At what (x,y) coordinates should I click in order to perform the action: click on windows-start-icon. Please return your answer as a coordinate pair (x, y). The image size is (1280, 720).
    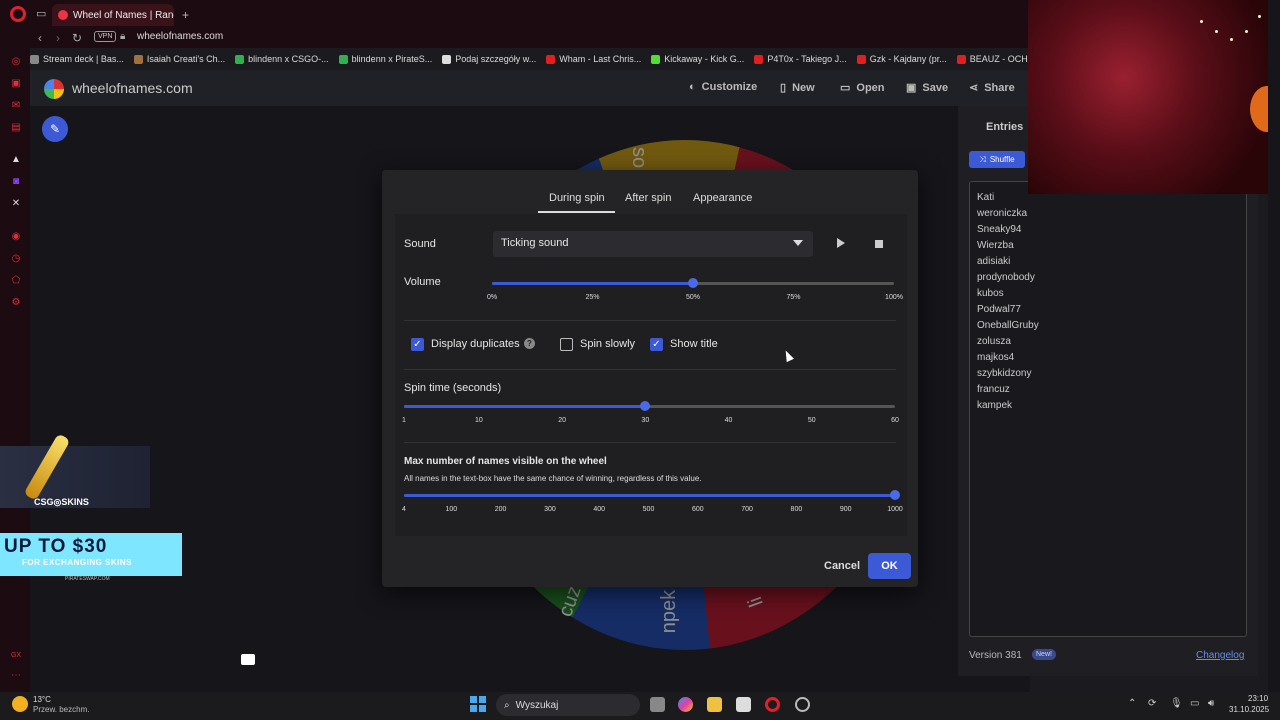
    Looking at the image, I should click on (478, 704).